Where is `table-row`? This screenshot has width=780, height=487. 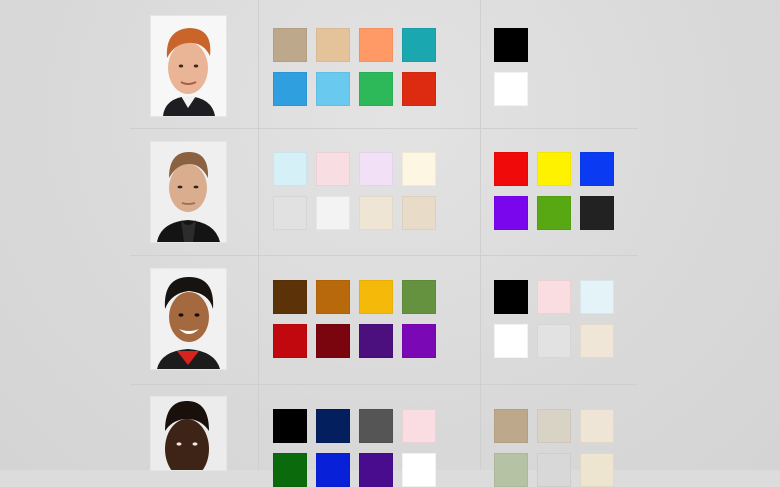 table-row is located at coordinates (384, 435).